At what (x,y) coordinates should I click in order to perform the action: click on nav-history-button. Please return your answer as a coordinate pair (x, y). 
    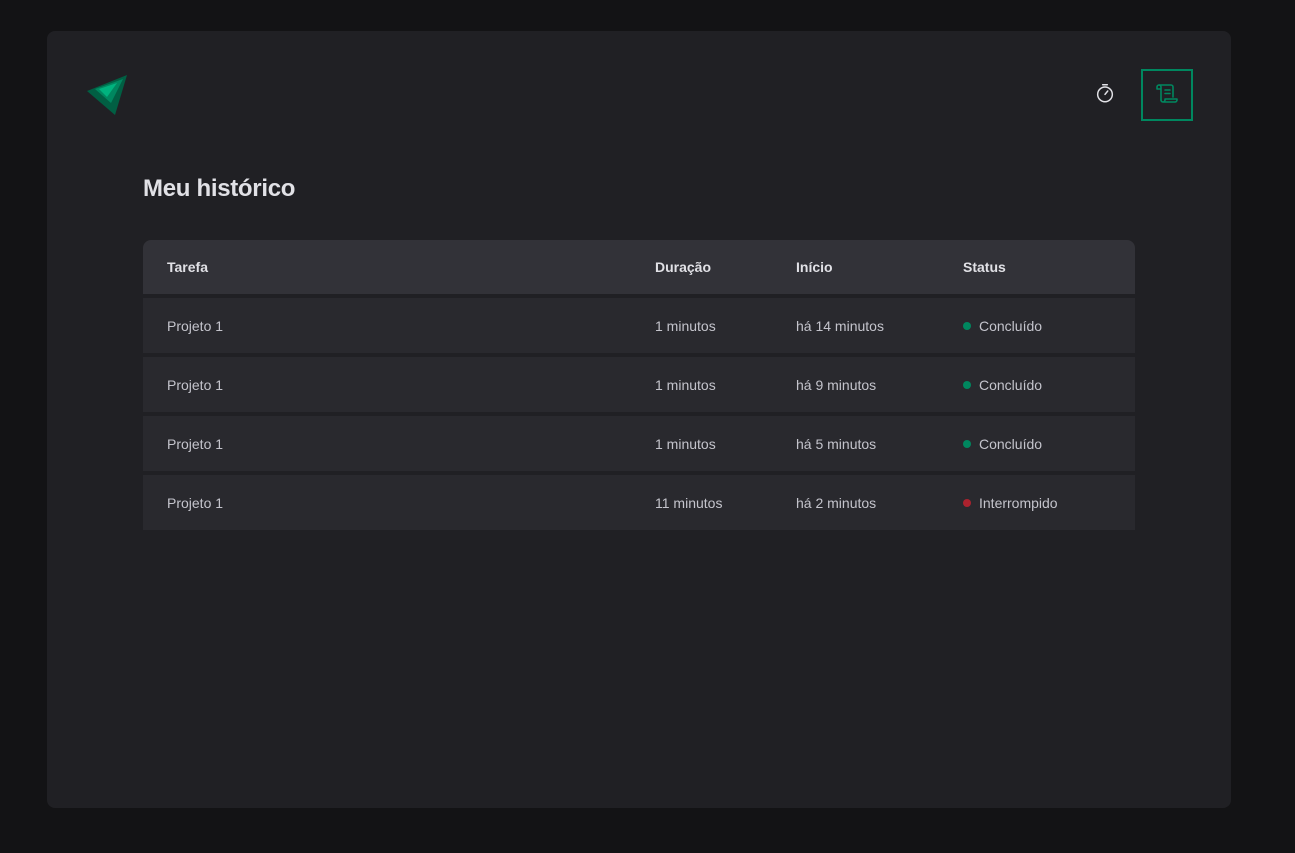
    Looking at the image, I should click on (1167, 95).